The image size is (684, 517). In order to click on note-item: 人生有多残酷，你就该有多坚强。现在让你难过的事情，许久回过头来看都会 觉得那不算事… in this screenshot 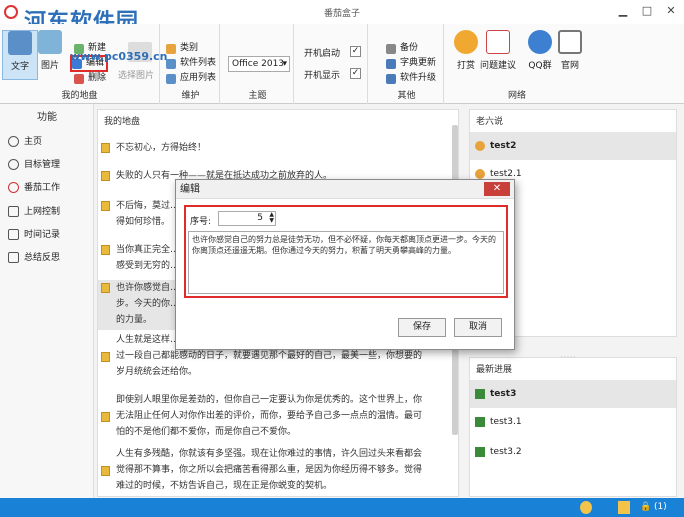, I will do `click(273, 471)`.